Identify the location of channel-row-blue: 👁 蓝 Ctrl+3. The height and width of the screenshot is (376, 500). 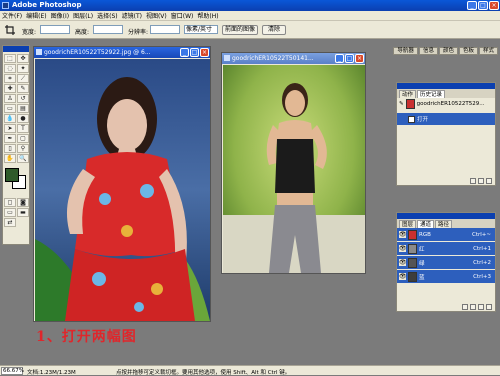
(446, 277).